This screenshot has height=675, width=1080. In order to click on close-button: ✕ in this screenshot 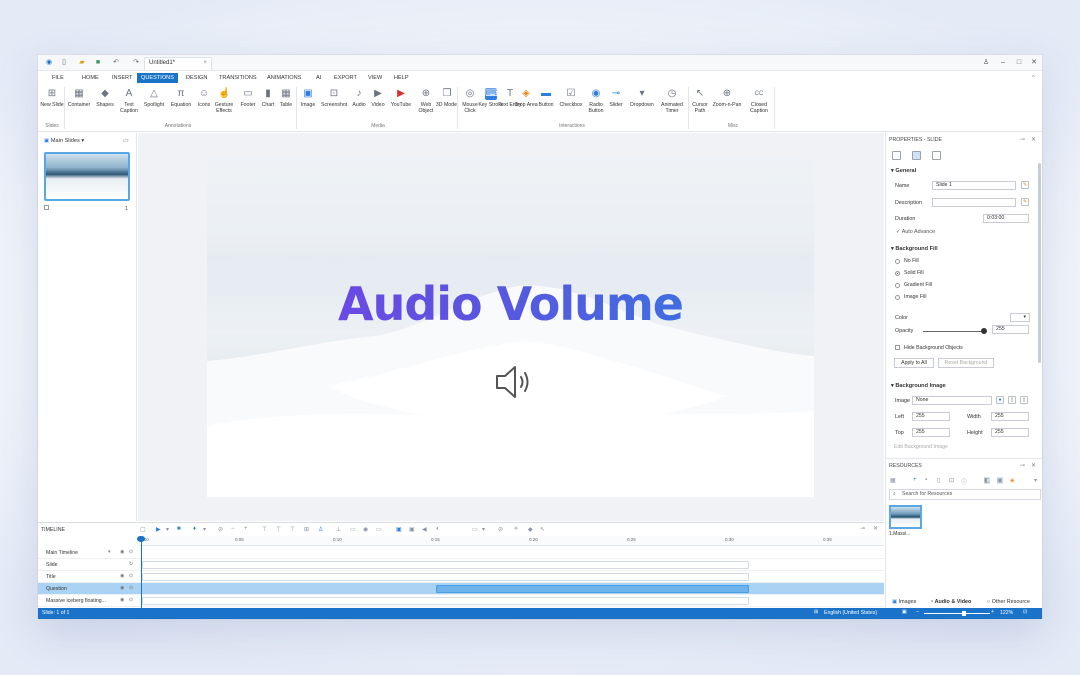, I will do `click(1034, 63)`.